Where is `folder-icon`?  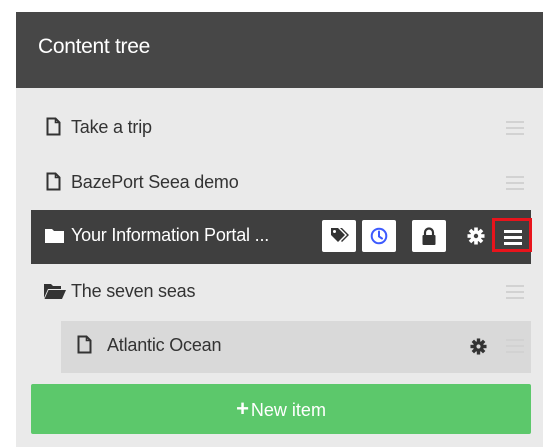
folder-icon is located at coordinates (54, 238).